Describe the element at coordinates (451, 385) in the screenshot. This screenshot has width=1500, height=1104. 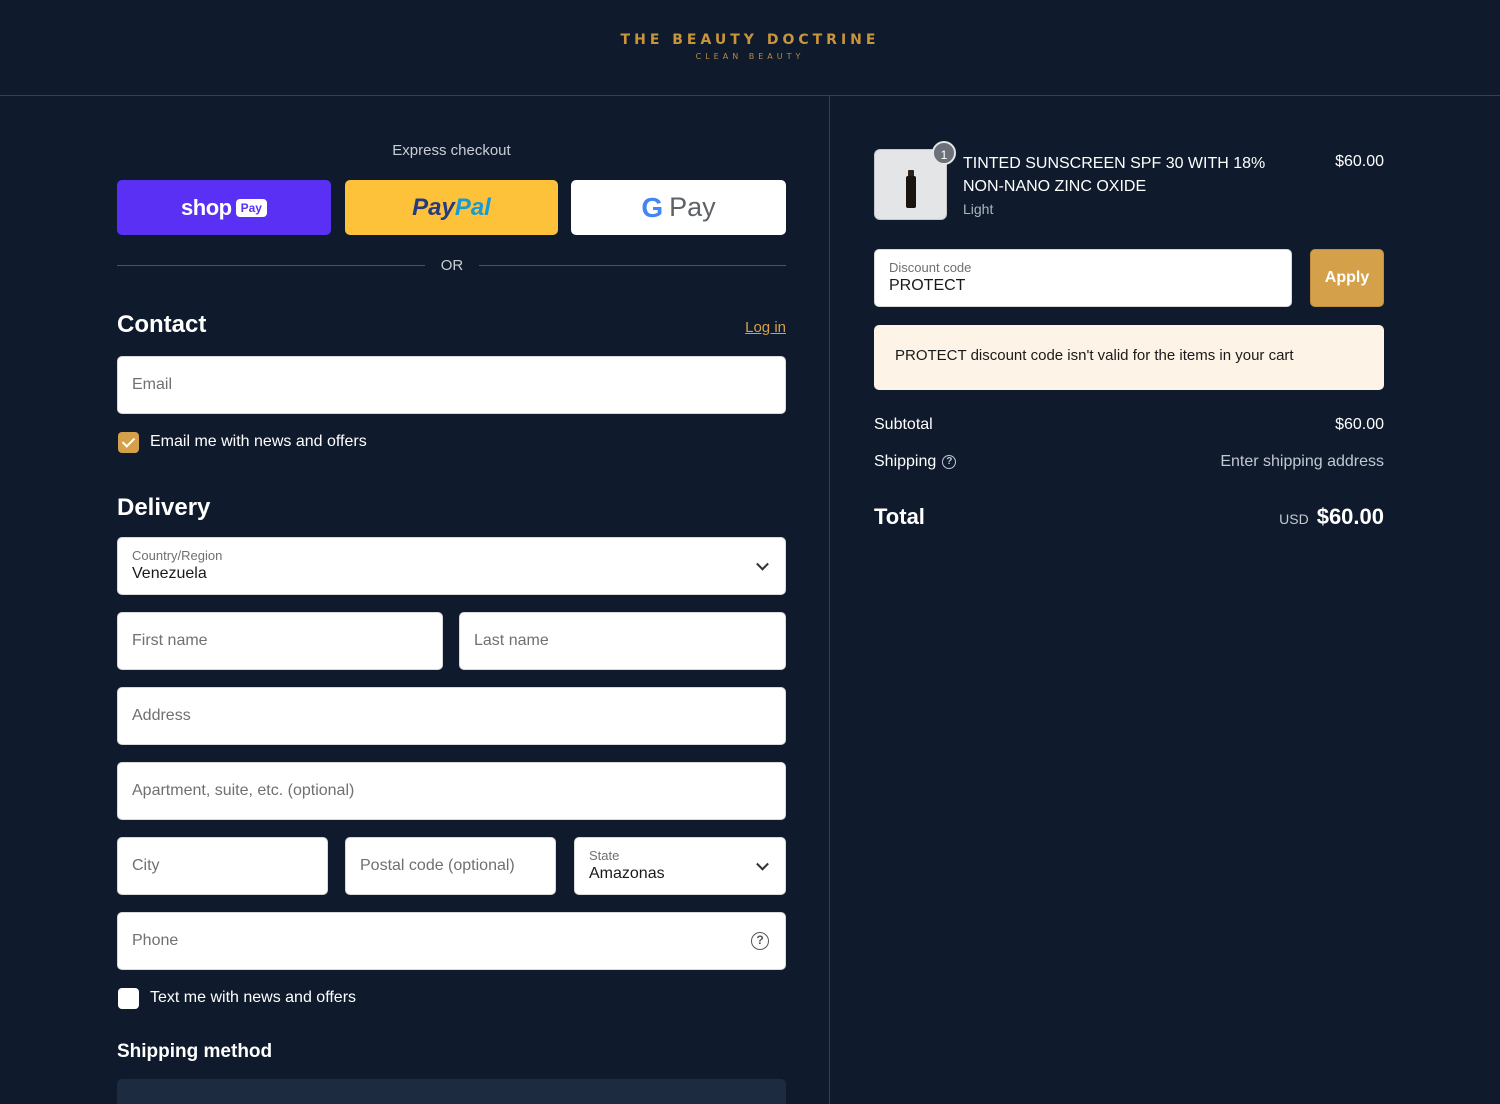
I see `email-field: Email` at that location.